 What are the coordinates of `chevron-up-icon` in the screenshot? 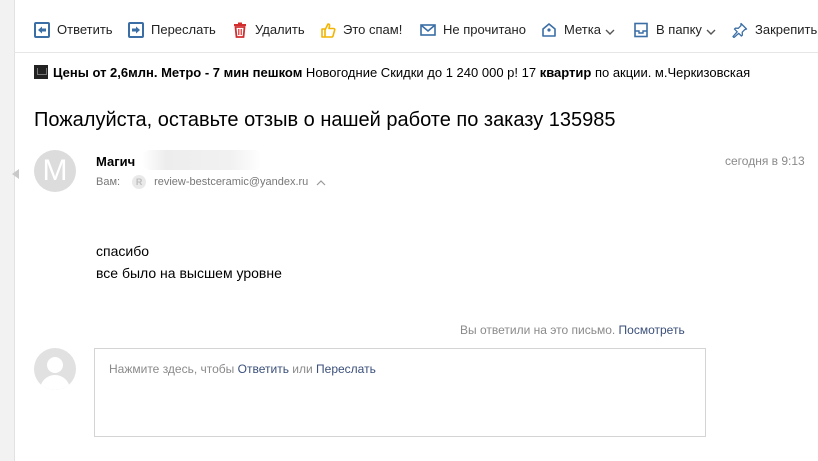 It's located at (321, 182).